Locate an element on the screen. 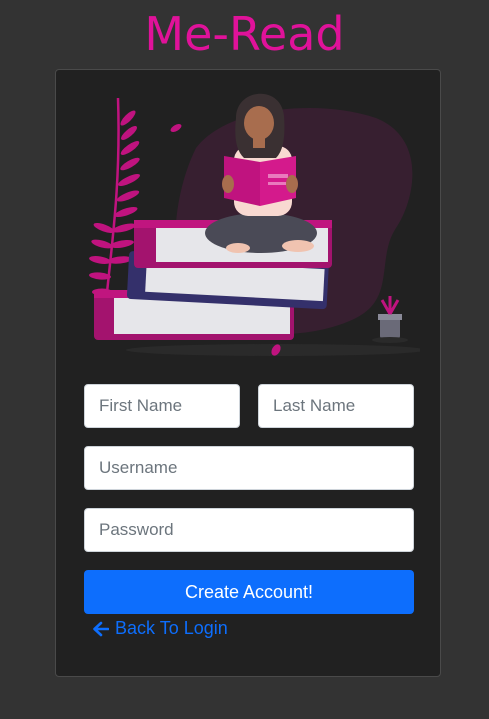 This screenshot has height=719, width=489. last-name-input is located at coordinates (336, 406).